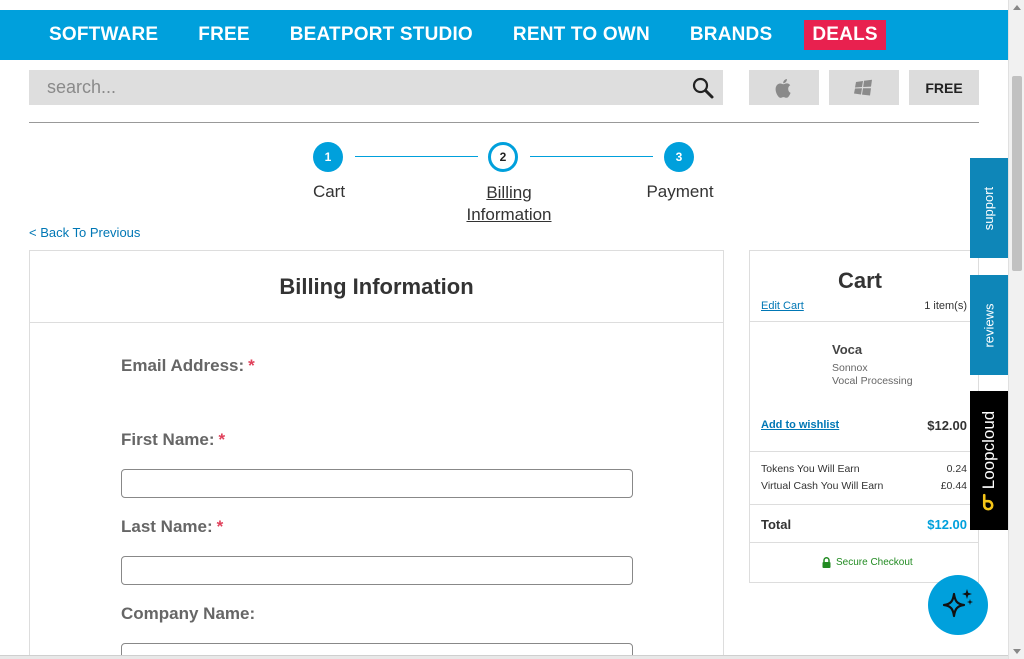  I want to click on support-tab-label: support, so click(989, 208).